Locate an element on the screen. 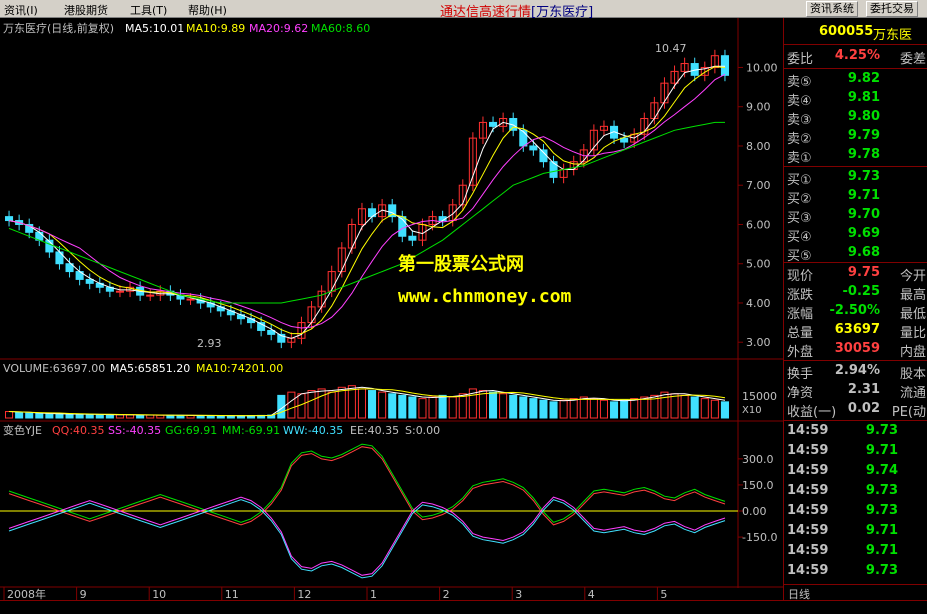 This screenshot has height=614, width=927. stat-row-label: 涨跌 is located at coordinates (800, 295).